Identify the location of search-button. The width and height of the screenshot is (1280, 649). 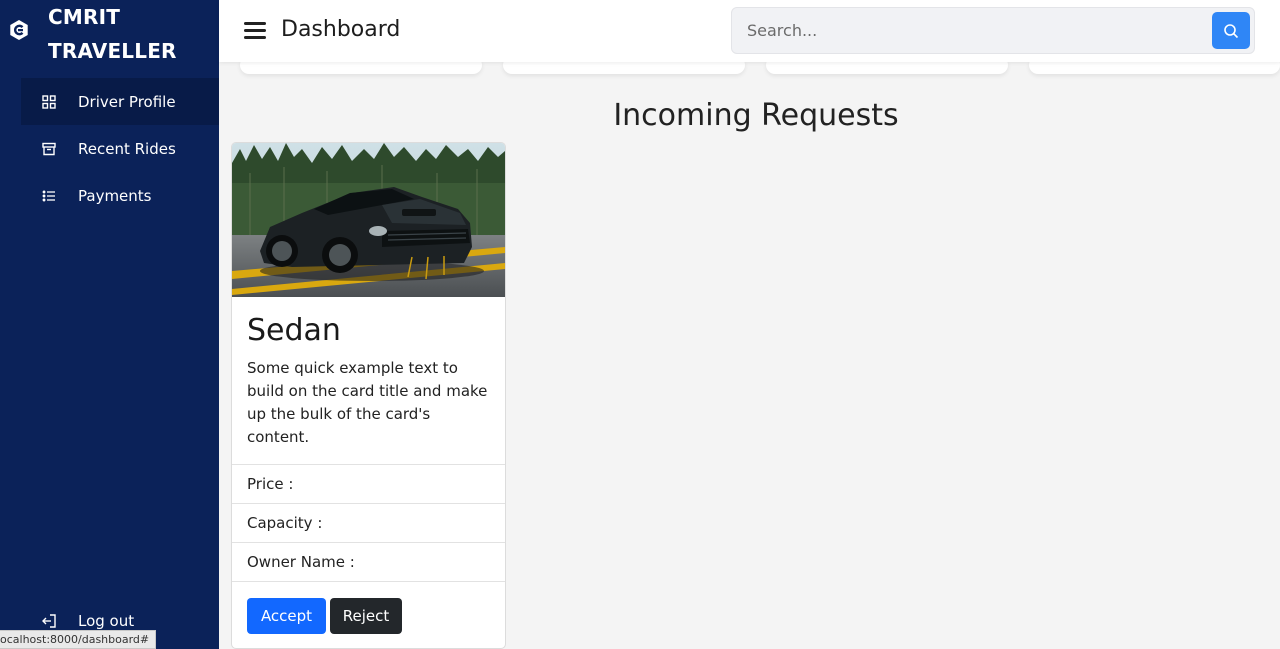
(1231, 30).